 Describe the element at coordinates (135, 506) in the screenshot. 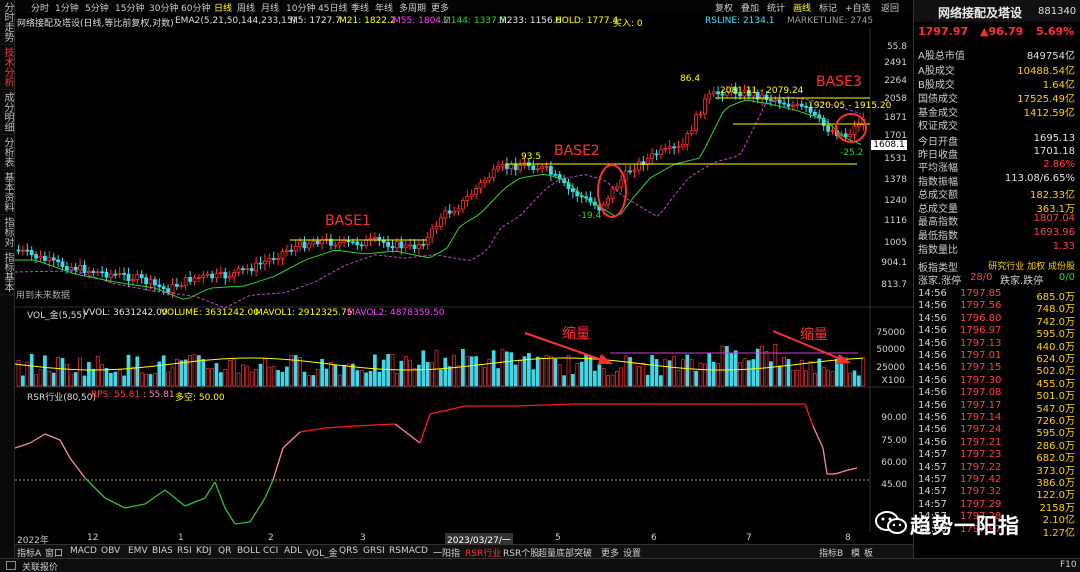

I see `rsr-segment` at that location.